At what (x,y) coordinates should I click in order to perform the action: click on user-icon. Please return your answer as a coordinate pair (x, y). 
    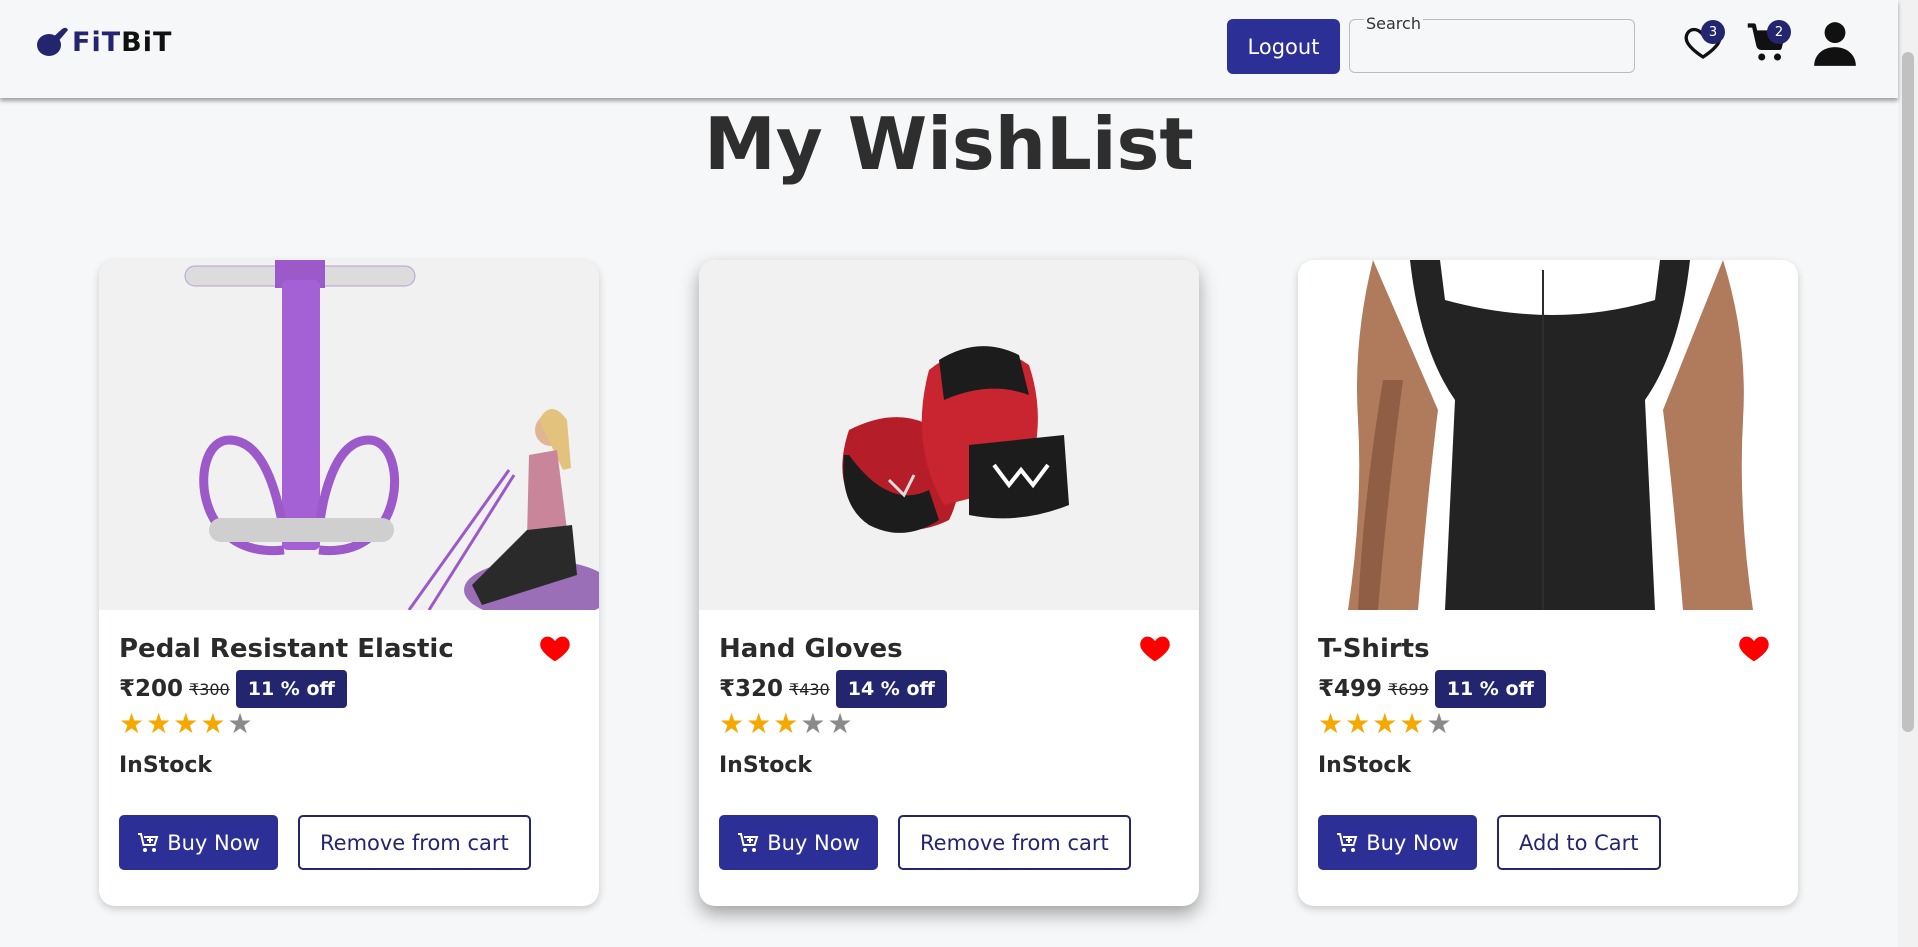
    Looking at the image, I should click on (1835, 44).